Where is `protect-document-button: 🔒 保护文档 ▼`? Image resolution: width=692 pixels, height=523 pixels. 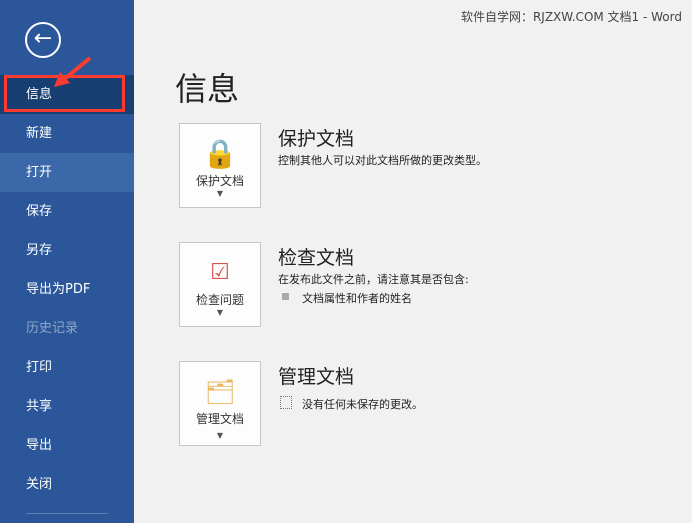
protect-document-button: 🔒 保护文档 ▼ is located at coordinates (220, 165).